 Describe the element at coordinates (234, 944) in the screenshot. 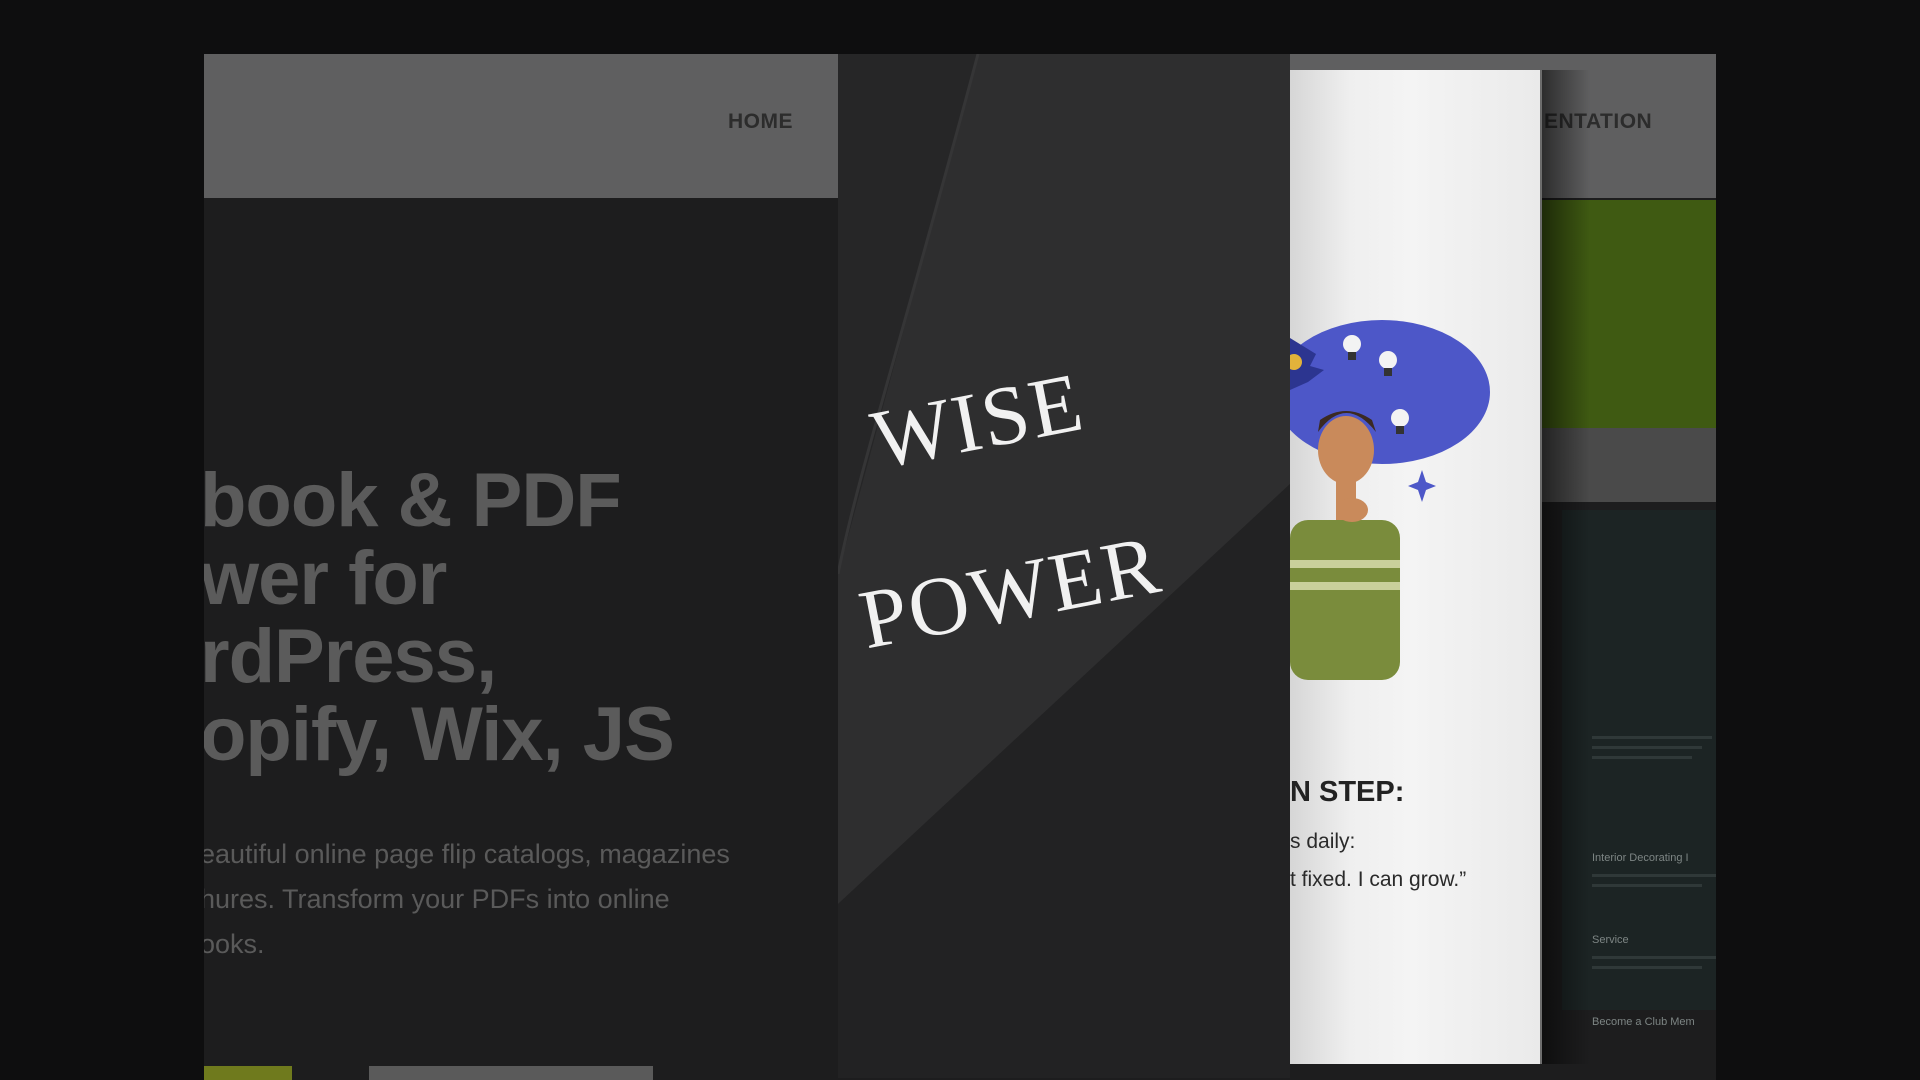

I see `hero-subtitle-line: ooks.` at that location.